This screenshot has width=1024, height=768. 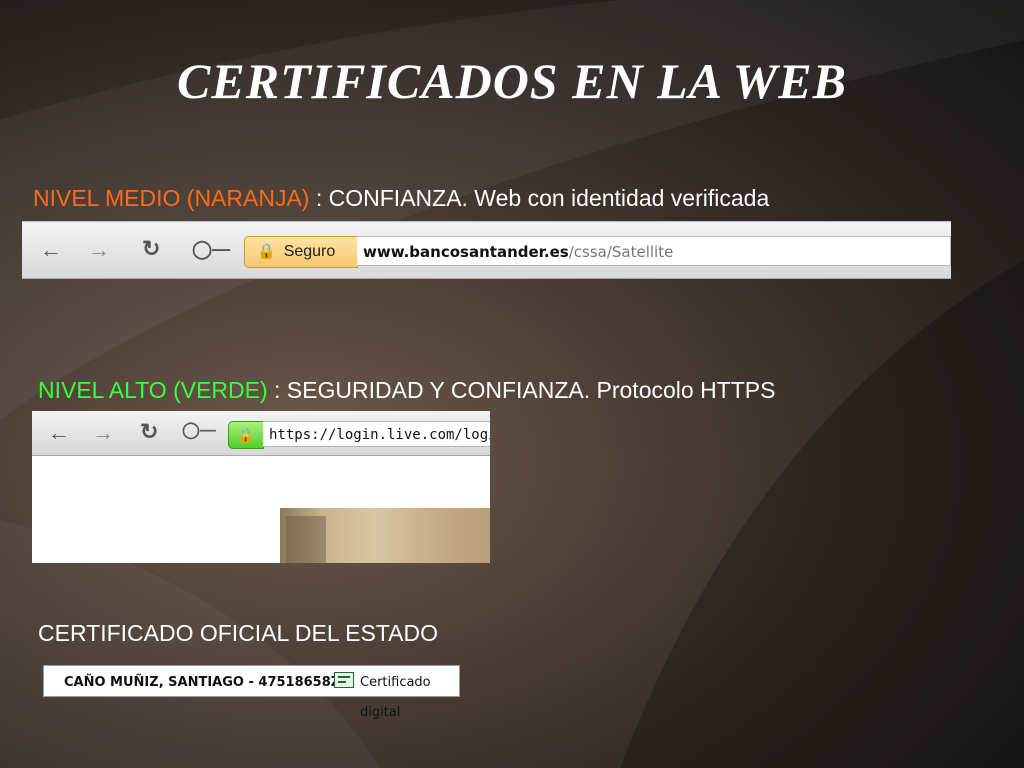 What do you see at coordinates (512, 81) in the screenshot?
I see `slide-title: CERTIFICADOS EN LA WEB` at bounding box center [512, 81].